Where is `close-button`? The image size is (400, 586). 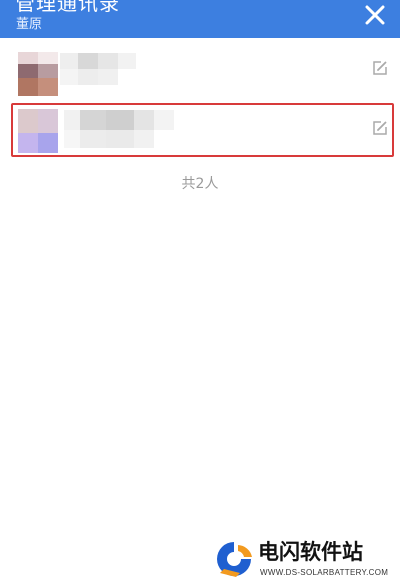 close-button is located at coordinates (375, 15).